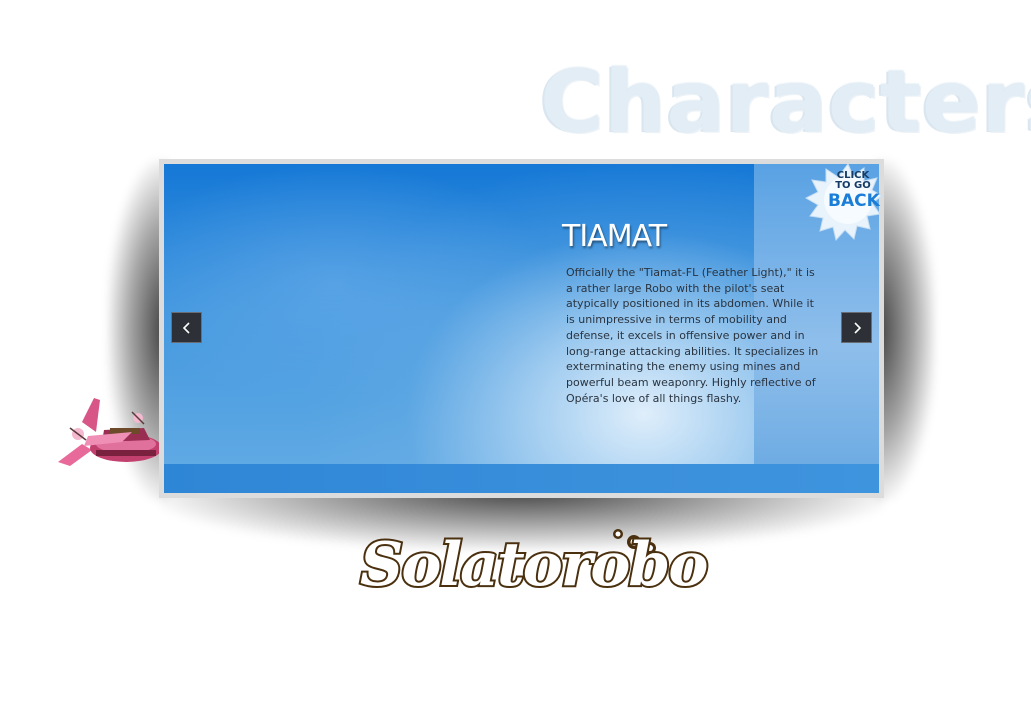 This screenshot has width=1031, height=708. I want to click on back-button: CLICK TO GO BACK, so click(840, 204).